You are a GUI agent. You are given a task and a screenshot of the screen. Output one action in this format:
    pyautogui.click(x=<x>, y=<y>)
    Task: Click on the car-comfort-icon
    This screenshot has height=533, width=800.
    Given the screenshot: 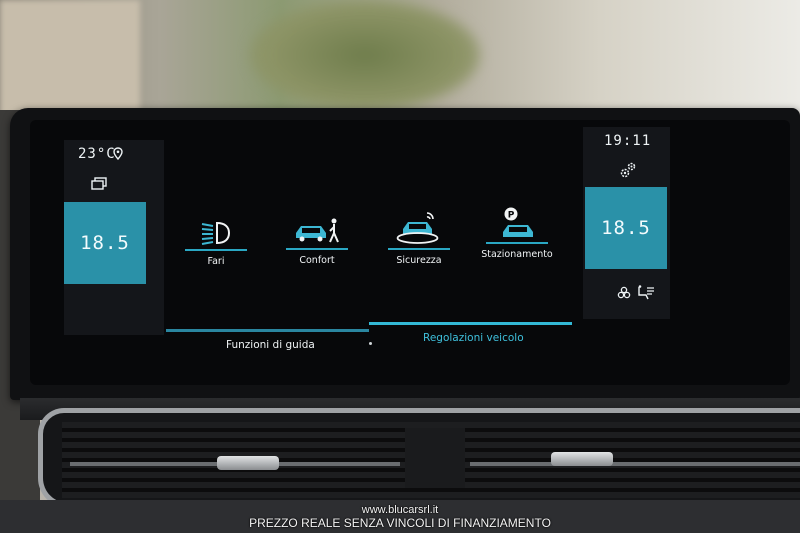 What is the action you would take?
    pyautogui.click(x=317, y=230)
    